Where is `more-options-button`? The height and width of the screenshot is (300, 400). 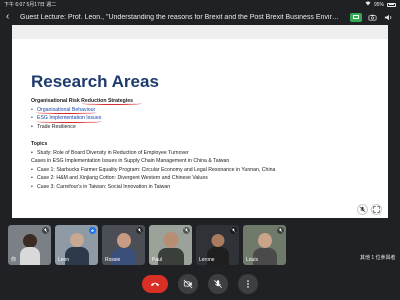
more-options-button is located at coordinates (248, 284).